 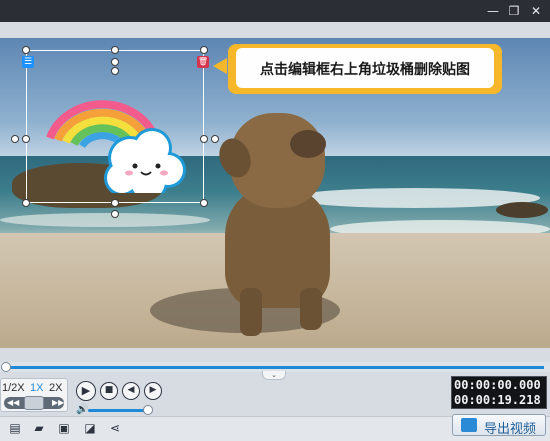 What do you see at coordinates (274, 375) in the screenshot?
I see `collapse-toggle: ⌄` at bounding box center [274, 375].